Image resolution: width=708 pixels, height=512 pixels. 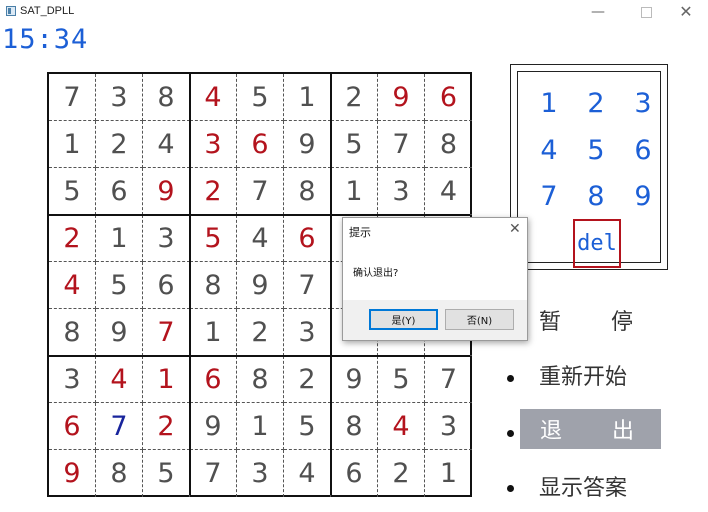 What do you see at coordinates (549, 196) in the screenshot?
I see `number-key: 7` at bounding box center [549, 196].